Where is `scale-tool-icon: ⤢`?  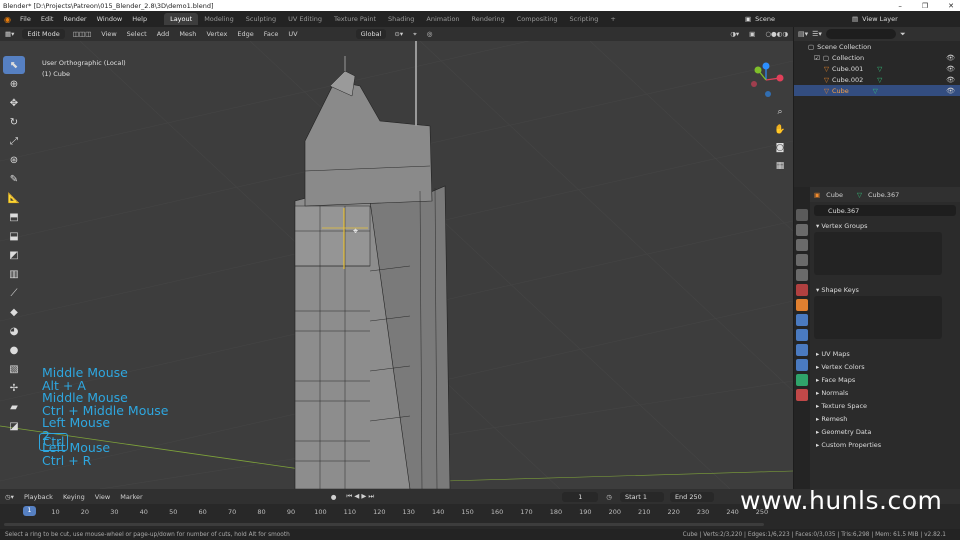
scale-tool-icon: ⤢ is located at coordinates (14, 141).